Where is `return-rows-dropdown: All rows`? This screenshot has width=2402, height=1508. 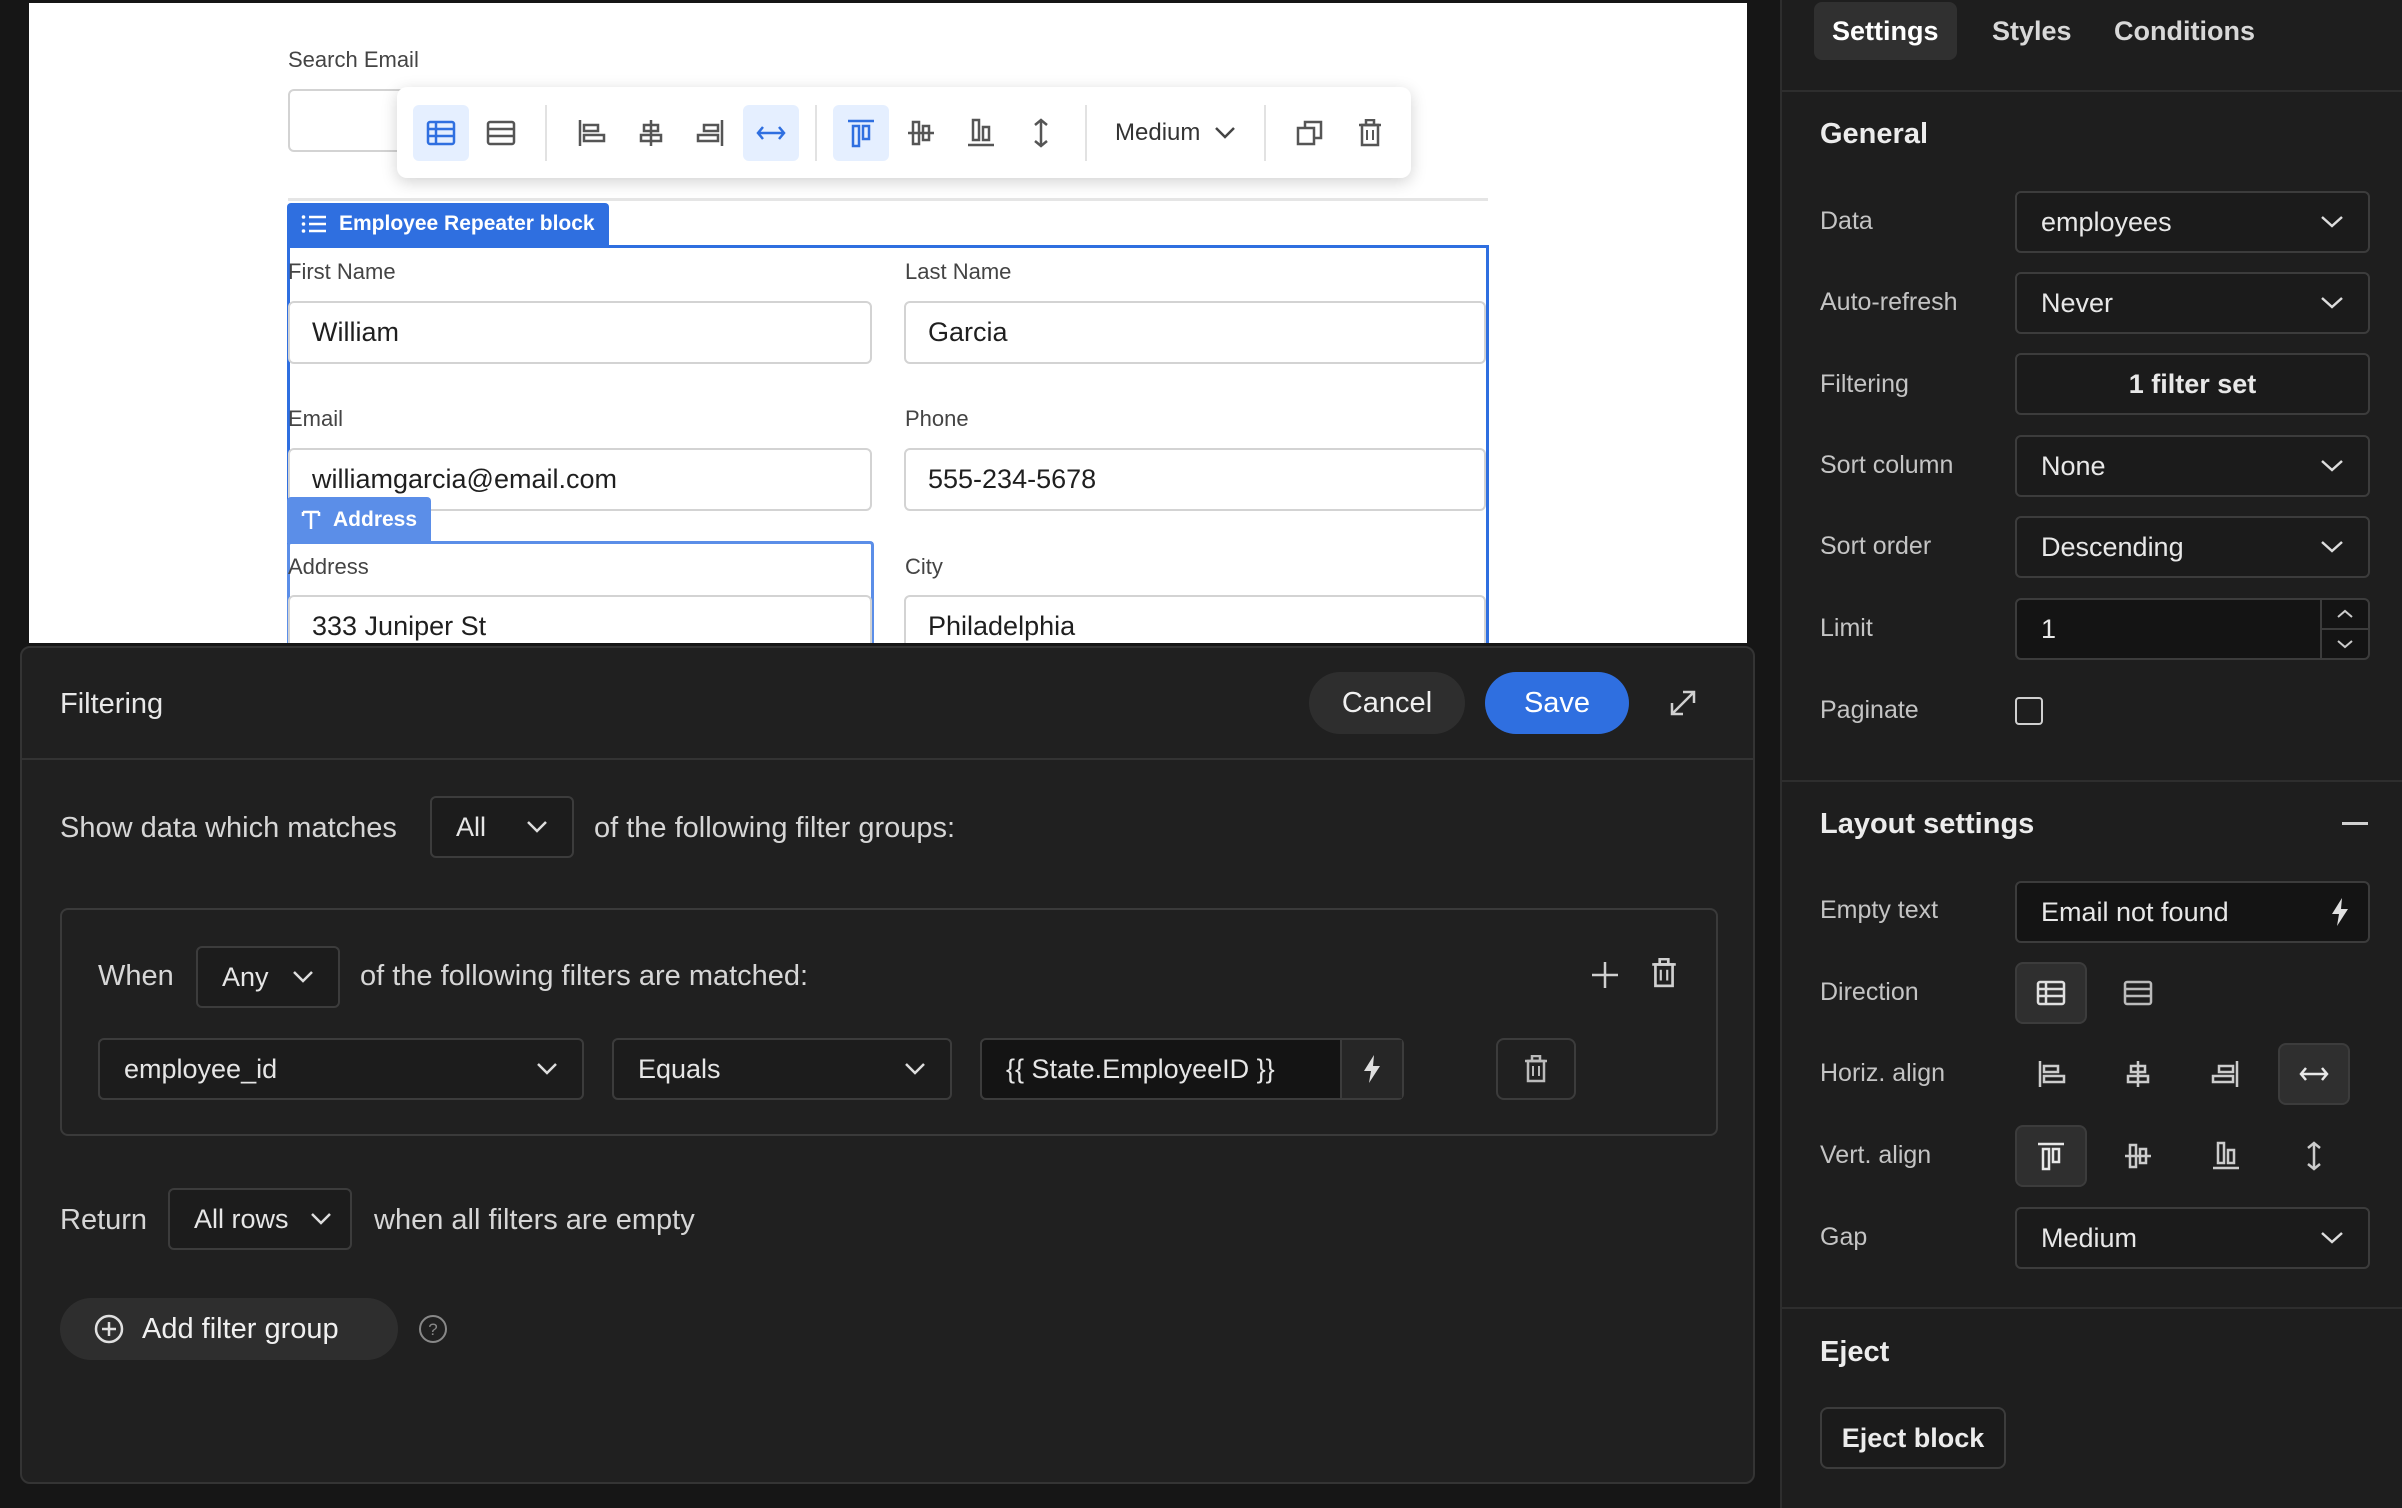
return-rows-dropdown: All rows is located at coordinates (260, 1219).